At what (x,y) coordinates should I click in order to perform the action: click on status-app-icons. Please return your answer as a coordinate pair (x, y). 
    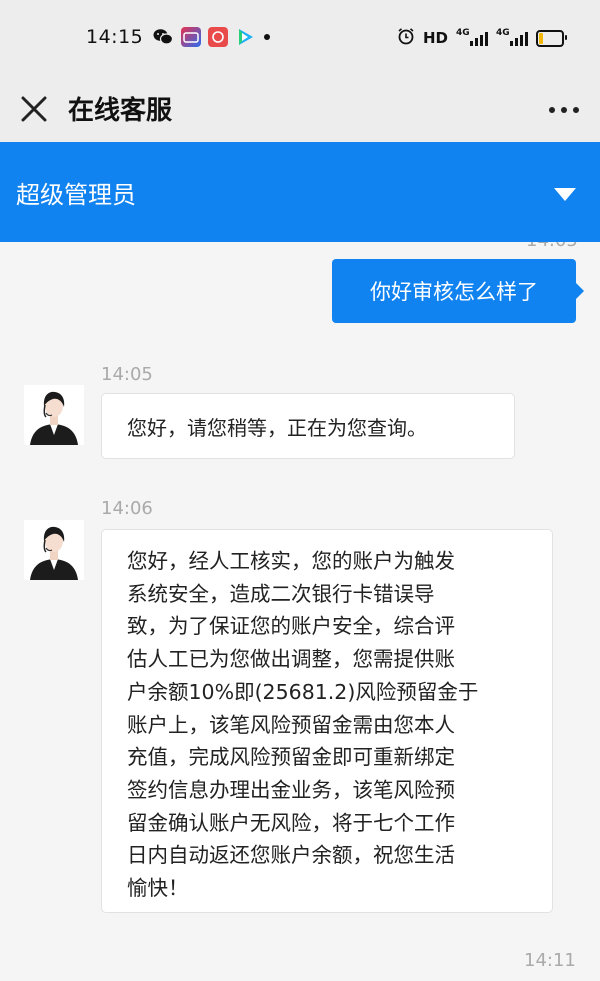
    Looking at the image, I should click on (211, 37).